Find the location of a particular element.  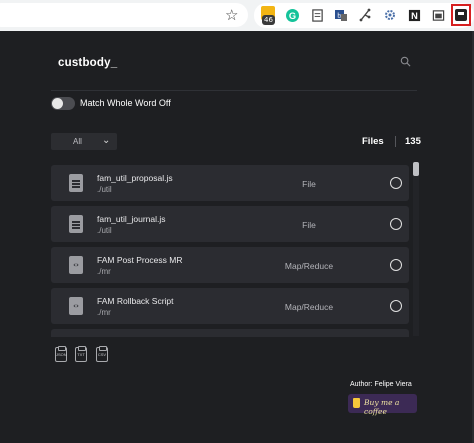

type-filter-select: All ⌄ is located at coordinates (84, 141).